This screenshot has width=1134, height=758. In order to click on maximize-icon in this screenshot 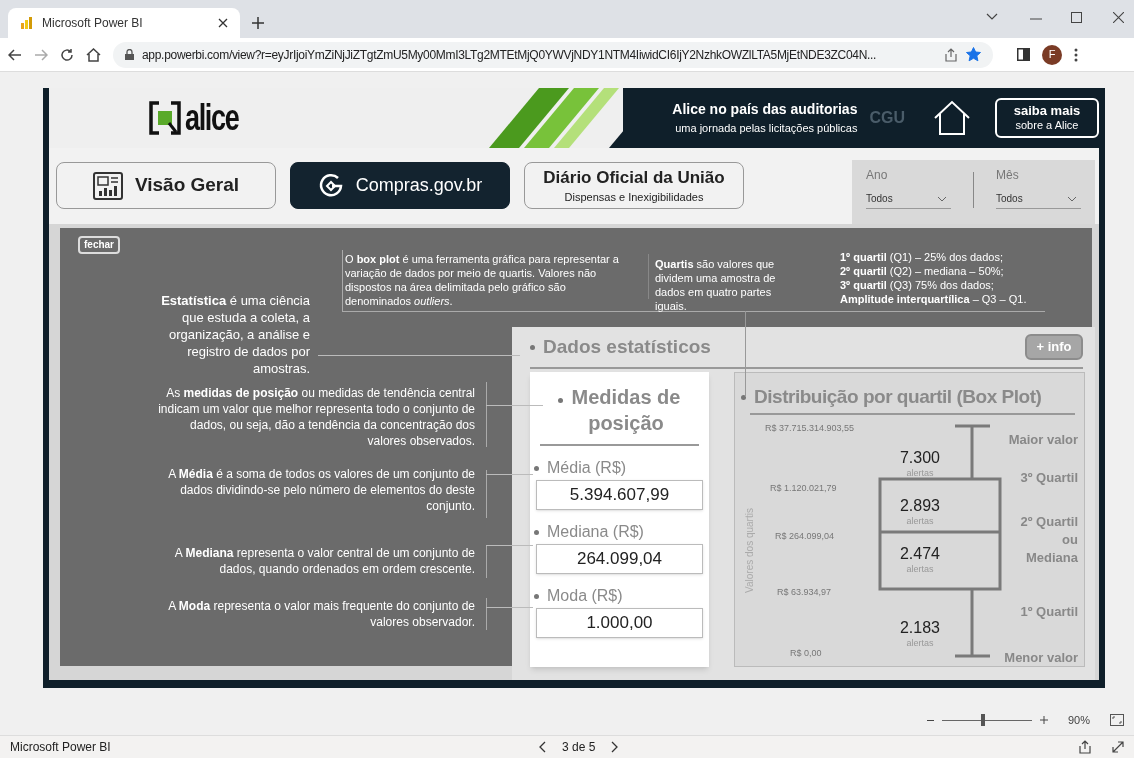, I will do `click(1076, 17)`.